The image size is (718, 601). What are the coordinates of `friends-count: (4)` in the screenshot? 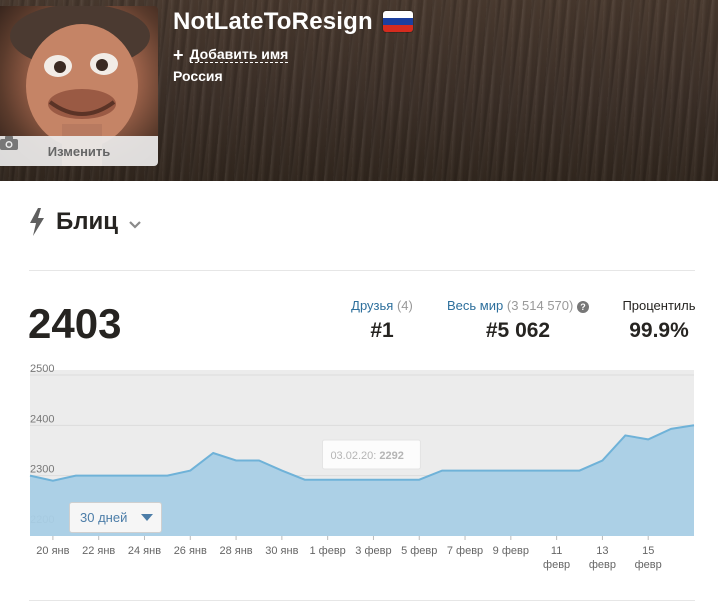 It's located at (404, 305).